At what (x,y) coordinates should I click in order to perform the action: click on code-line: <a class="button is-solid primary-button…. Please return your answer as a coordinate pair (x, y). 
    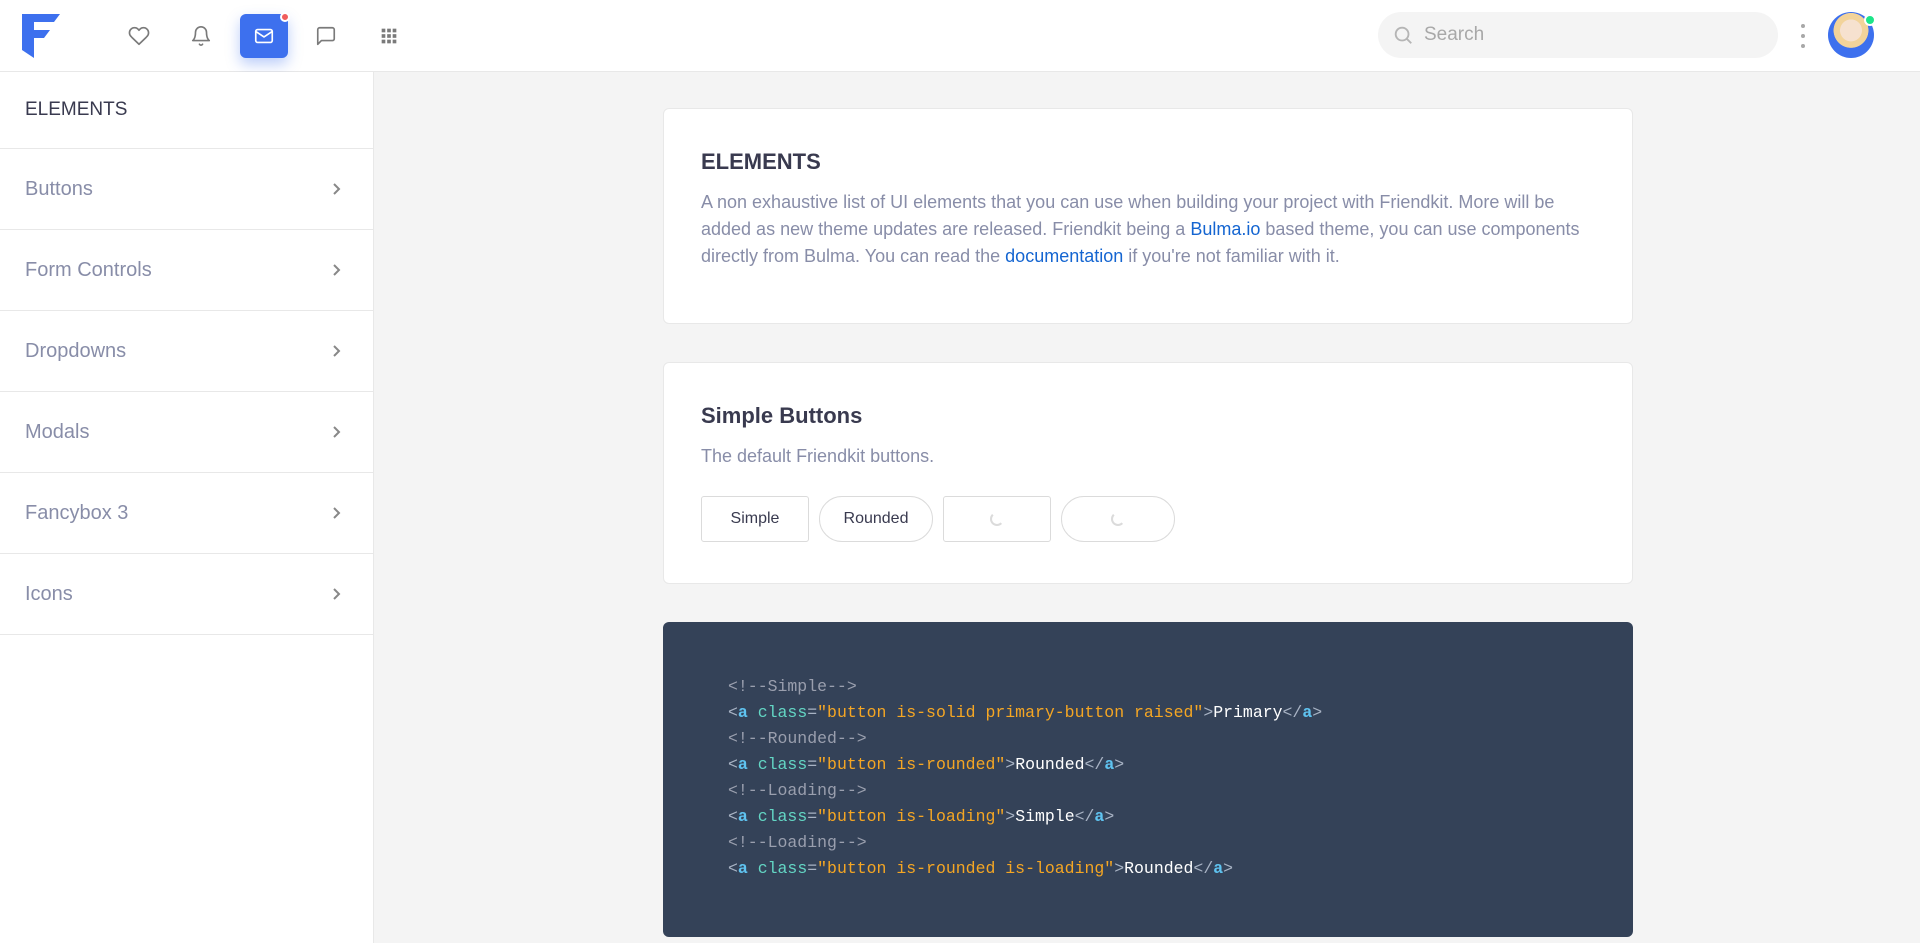
    Looking at the image, I should click on (1025, 712).